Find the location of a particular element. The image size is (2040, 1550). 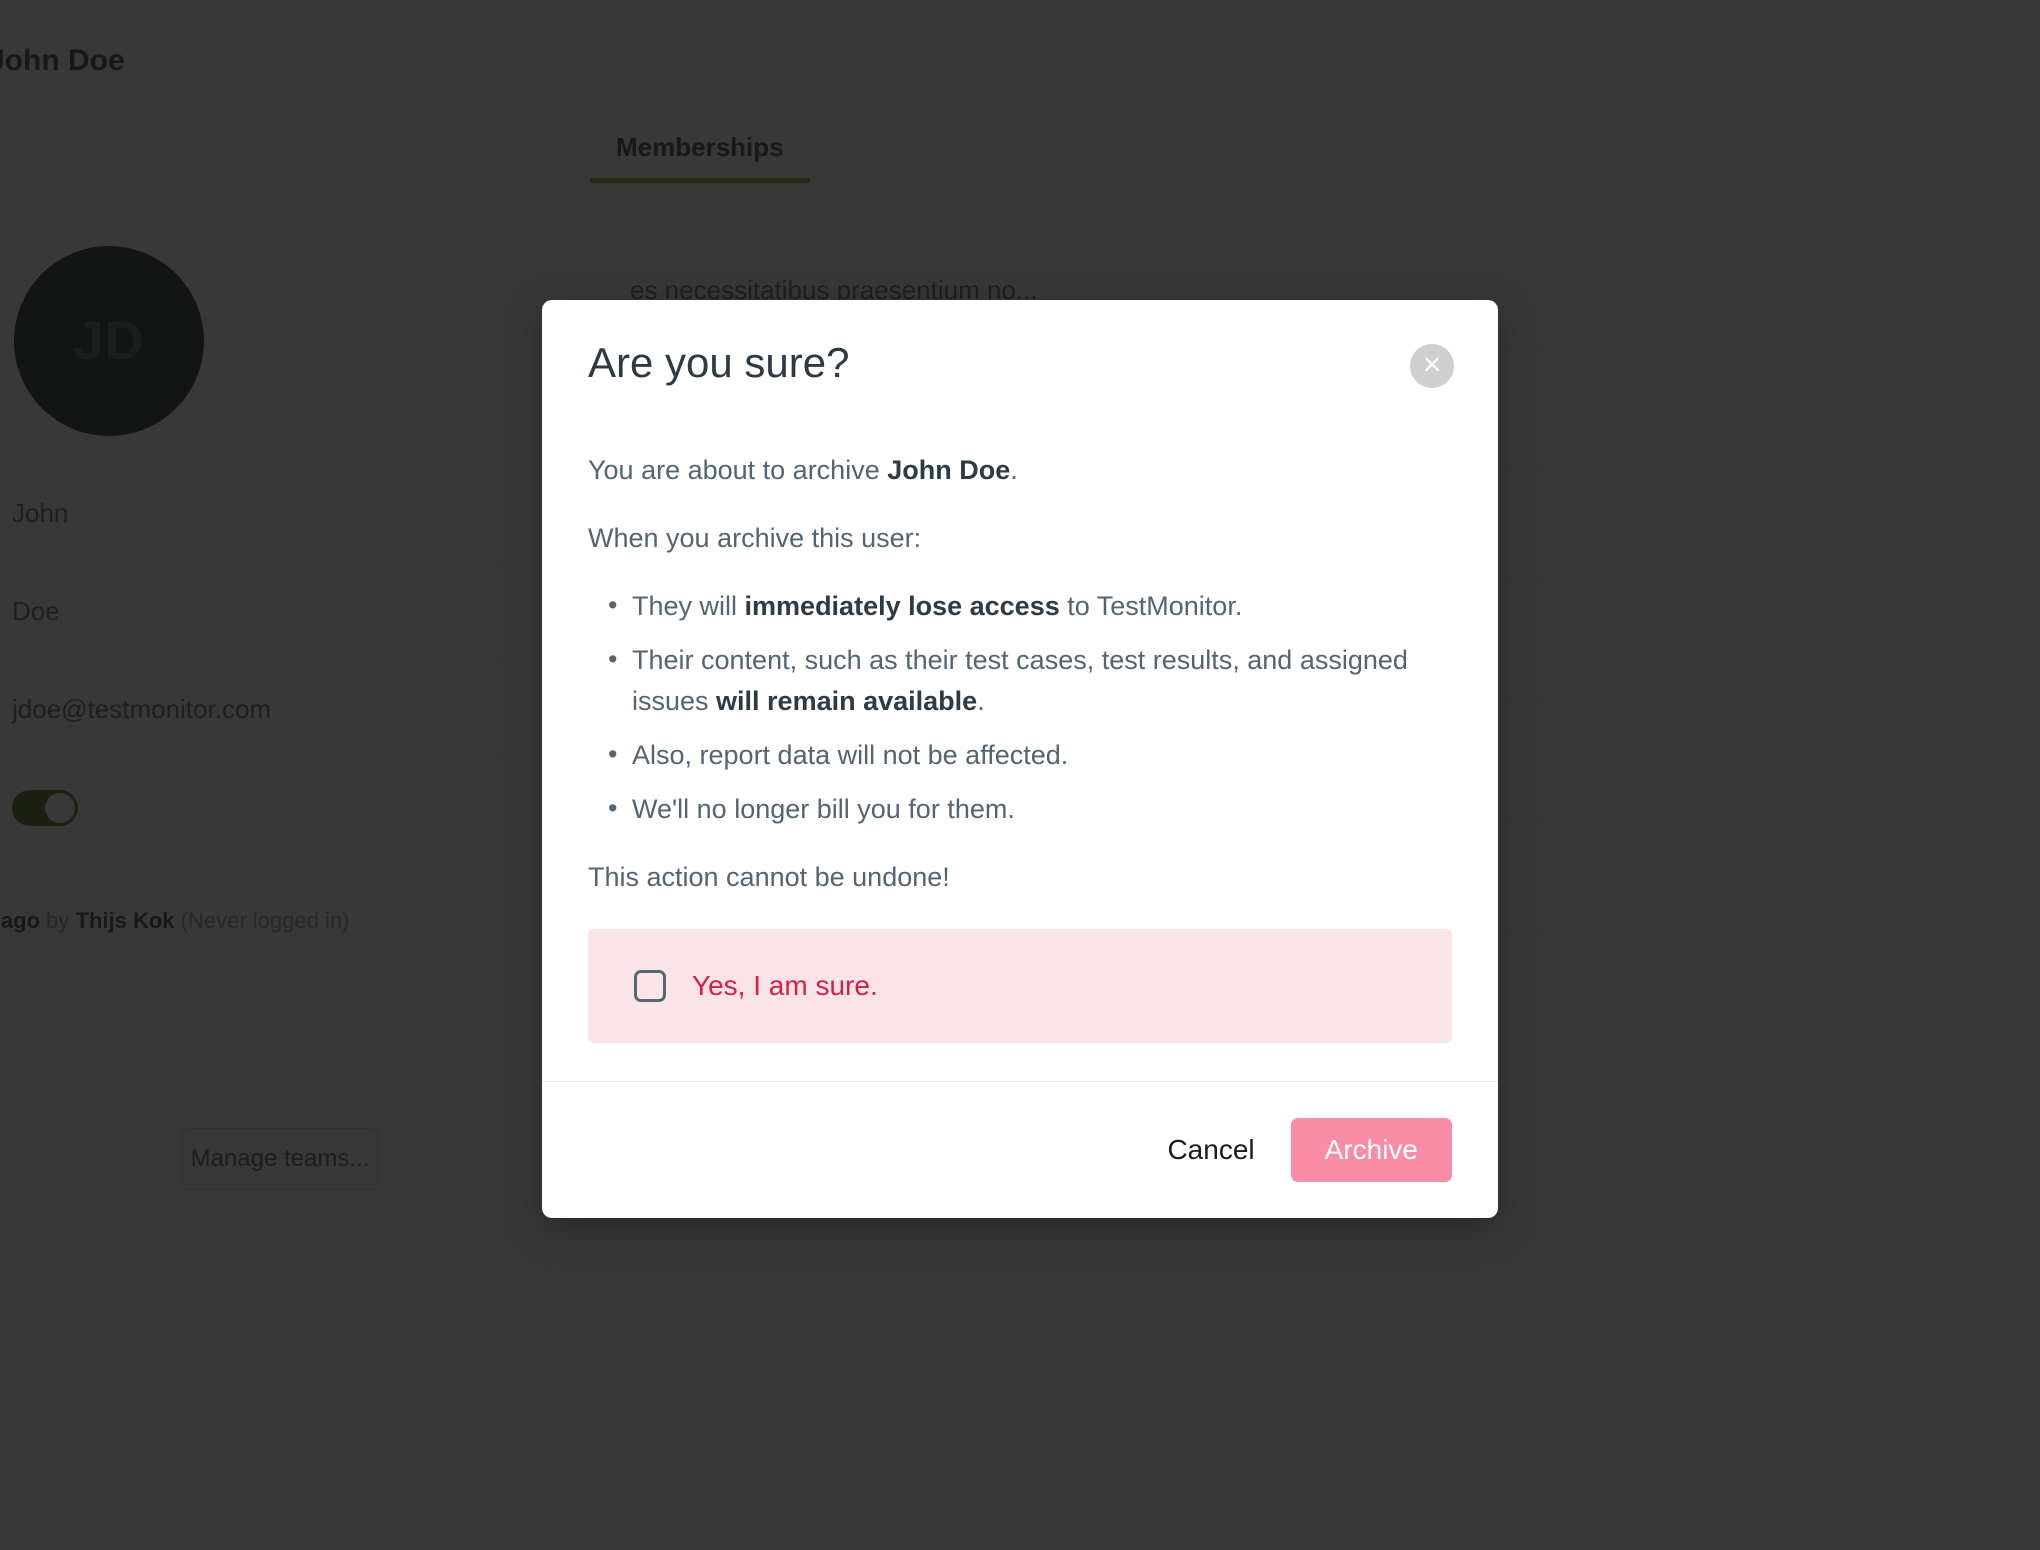

bullet-part-bold: immediately lose access is located at coordinates (902, 605).